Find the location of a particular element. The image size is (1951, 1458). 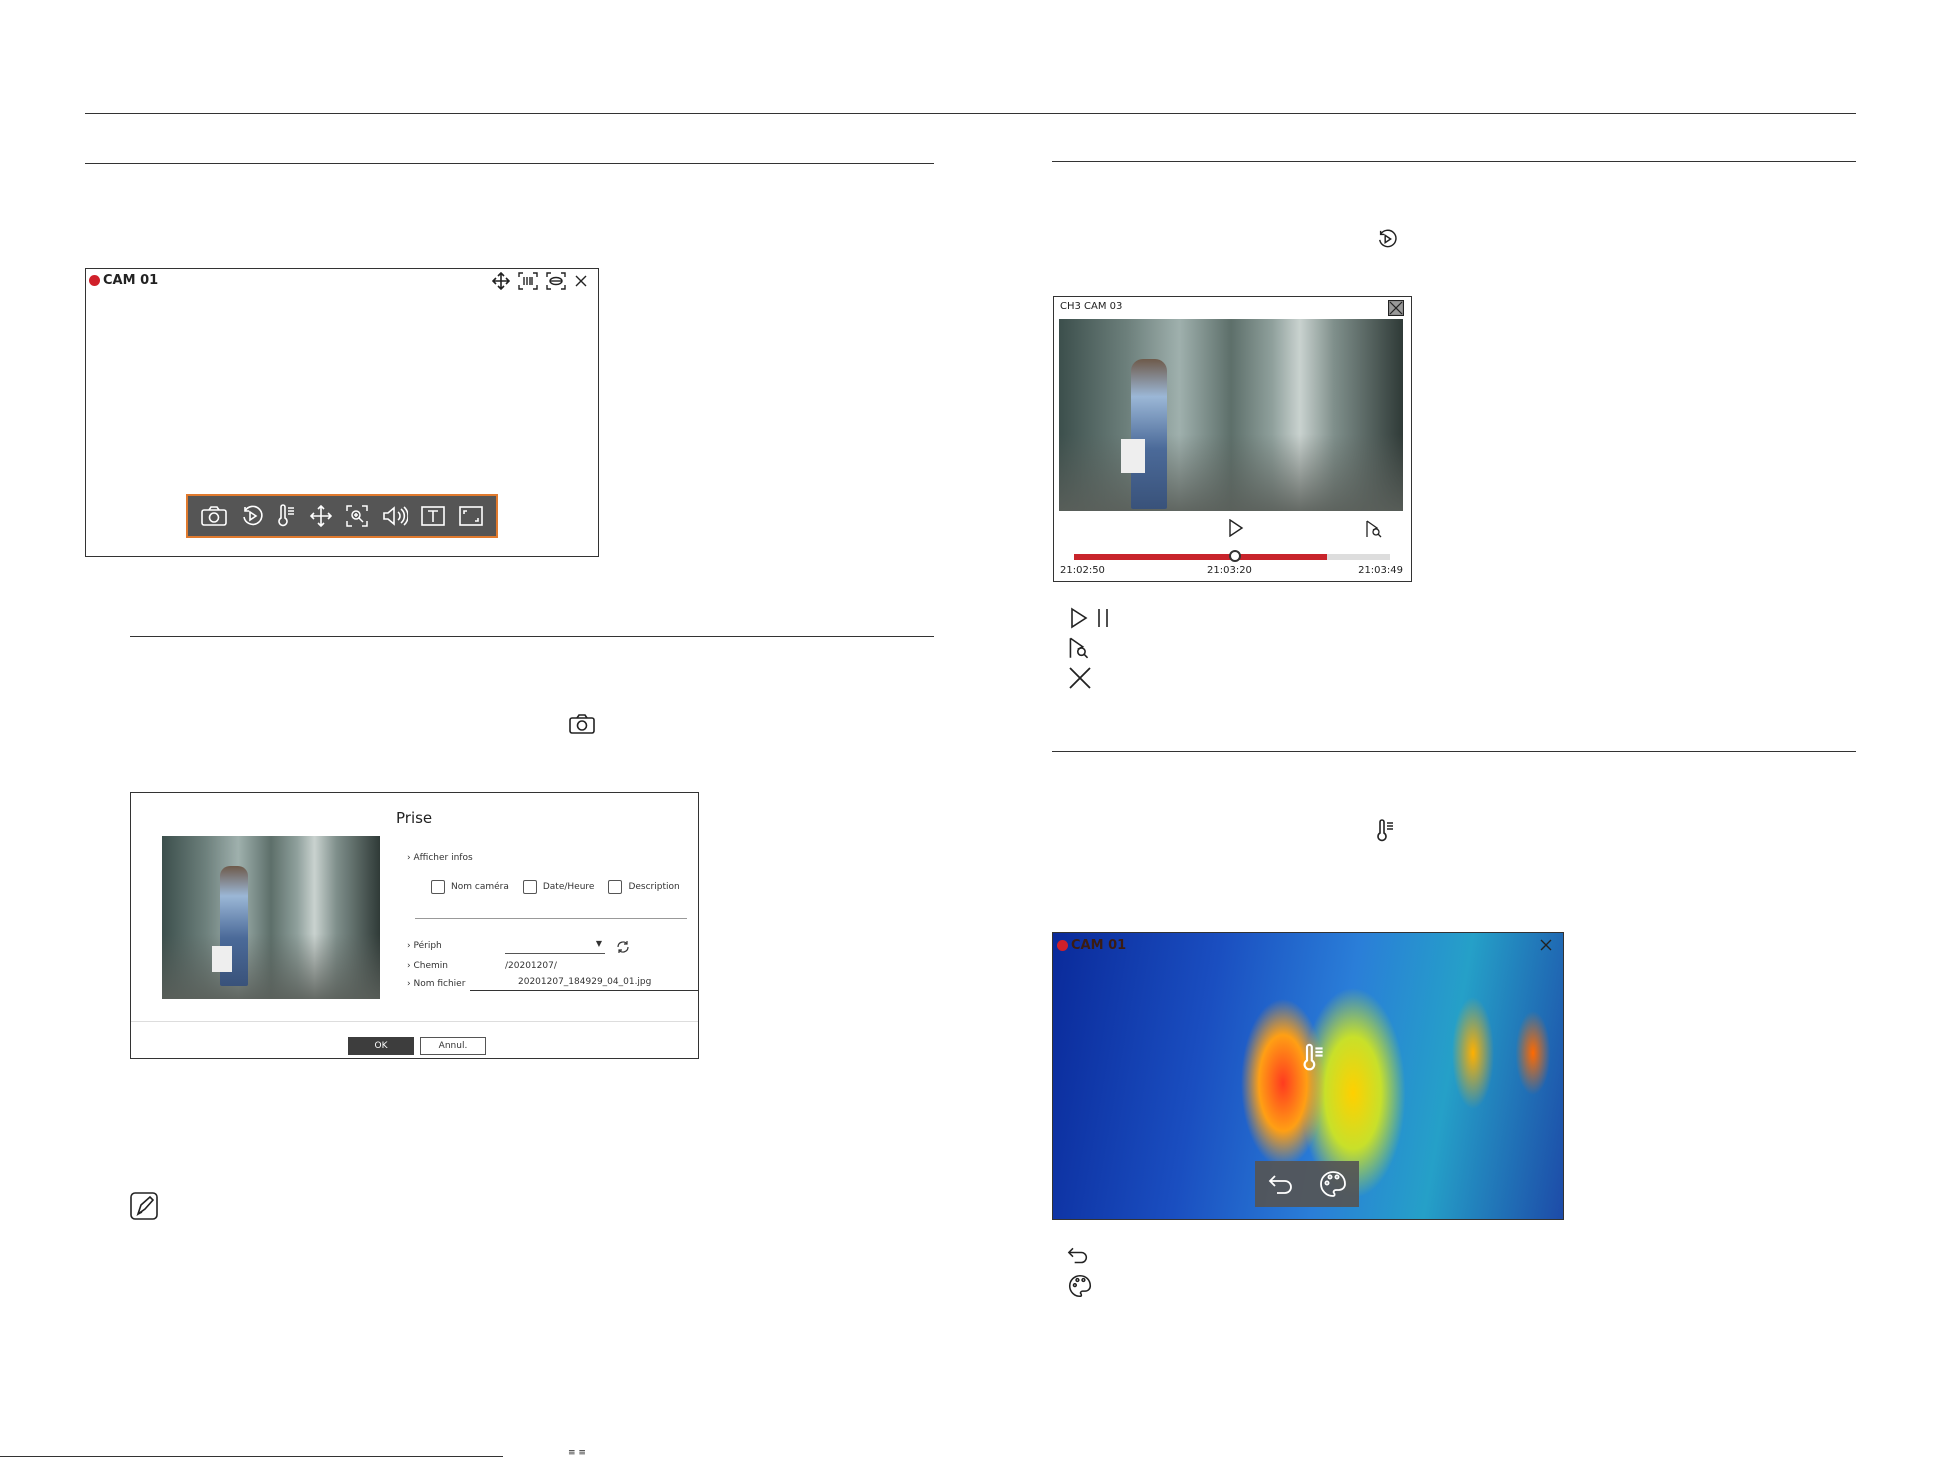

ok-button: OK is located at coordinates (381, 1046).